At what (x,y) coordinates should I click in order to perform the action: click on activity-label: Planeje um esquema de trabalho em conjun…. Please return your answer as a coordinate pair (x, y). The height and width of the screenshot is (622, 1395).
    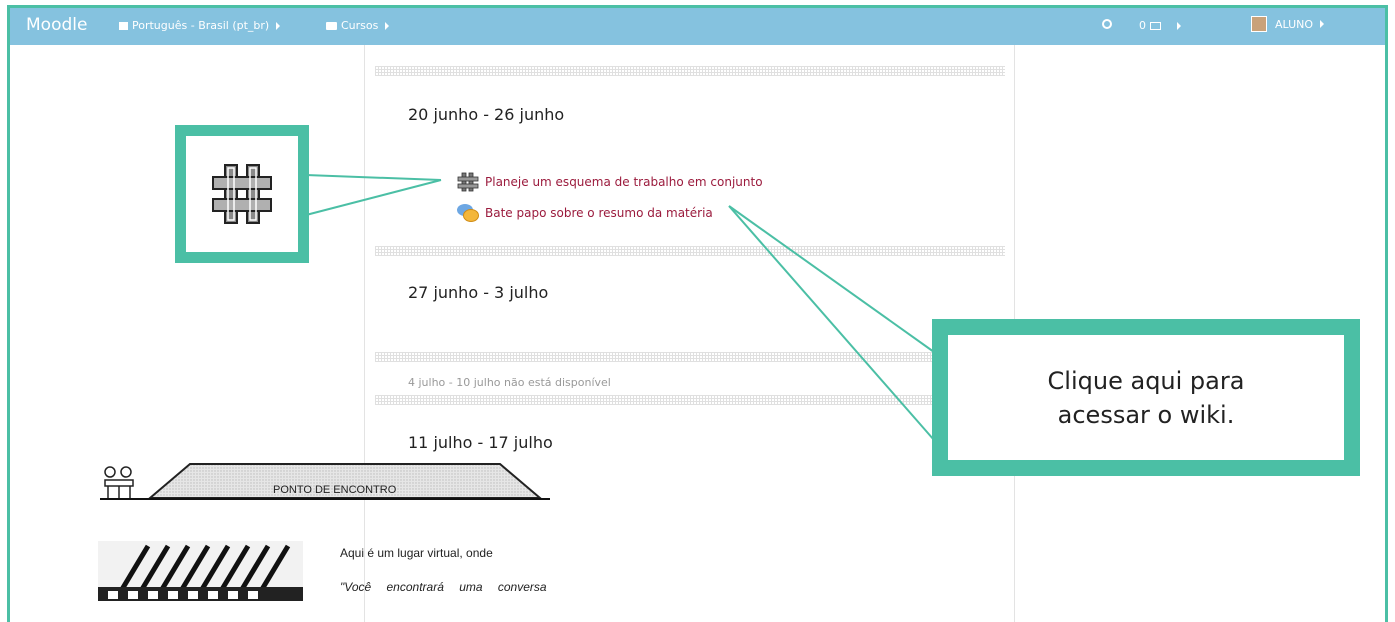
    Looking at the image, I should click on (624, 182).